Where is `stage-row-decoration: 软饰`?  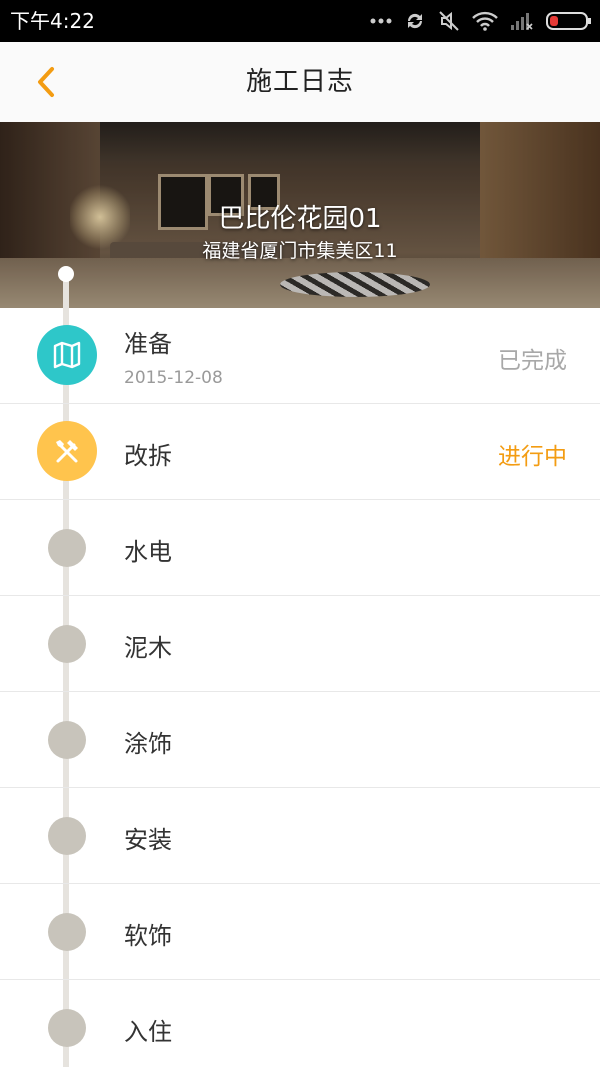
stage-row-decoration: 软饰 is located at coordinates (300, 932).